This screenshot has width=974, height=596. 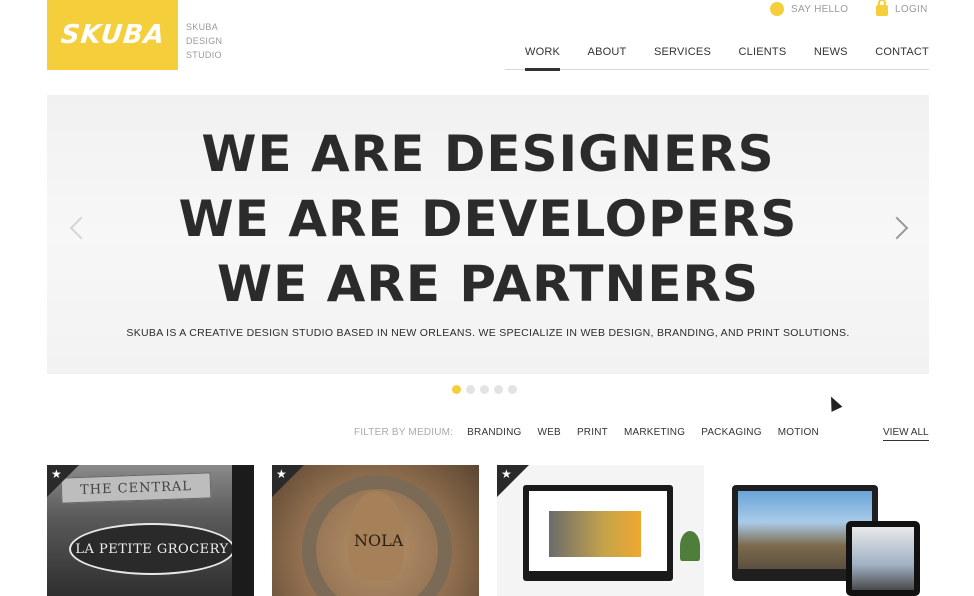 I want to click on say-hello-link: SAY HELLO, so click(x=809, y=9).